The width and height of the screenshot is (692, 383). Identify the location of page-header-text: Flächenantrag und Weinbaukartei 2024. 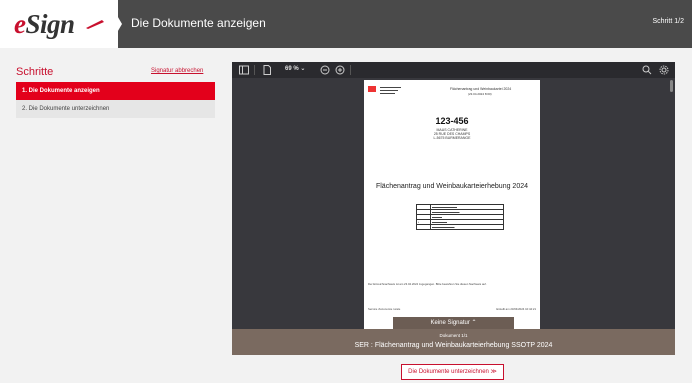
(481, 89).